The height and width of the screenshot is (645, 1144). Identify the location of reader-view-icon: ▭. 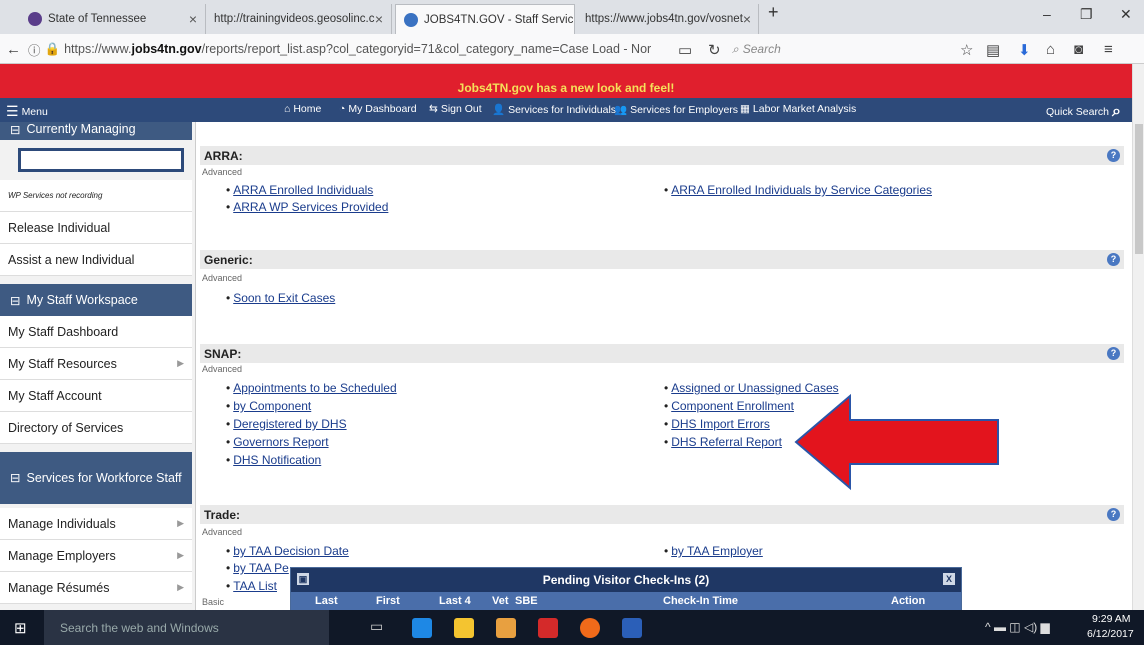
(685, 50).